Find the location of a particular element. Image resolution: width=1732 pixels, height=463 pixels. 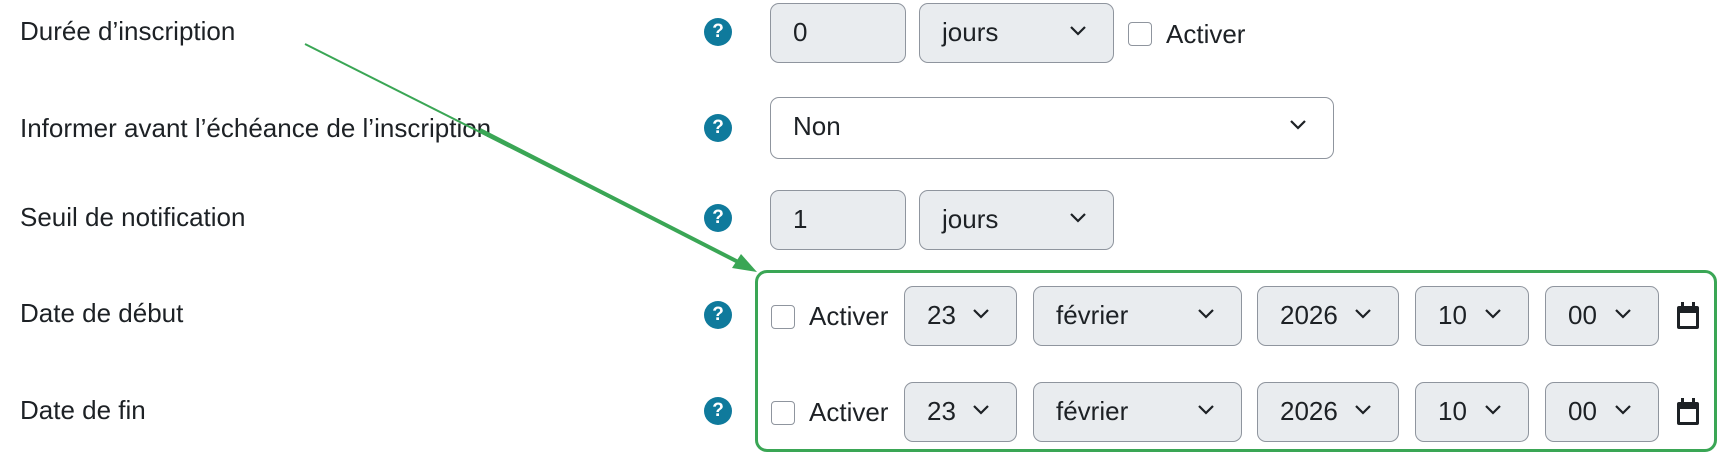

date-fin-day-select: 23 is located at coordinates (960, 412).